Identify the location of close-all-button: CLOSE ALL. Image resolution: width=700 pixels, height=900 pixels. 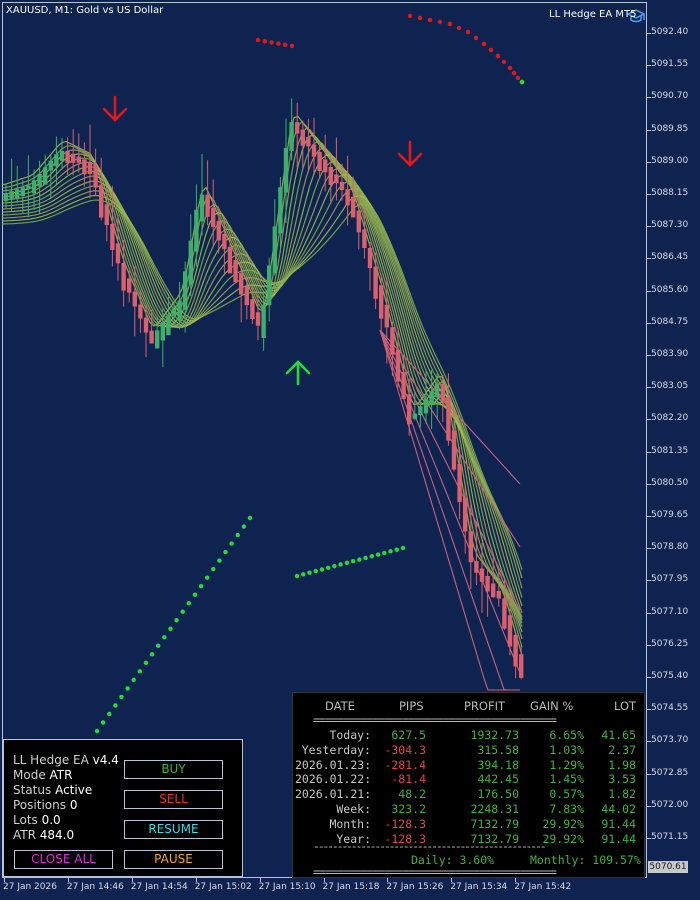
(63, 859).